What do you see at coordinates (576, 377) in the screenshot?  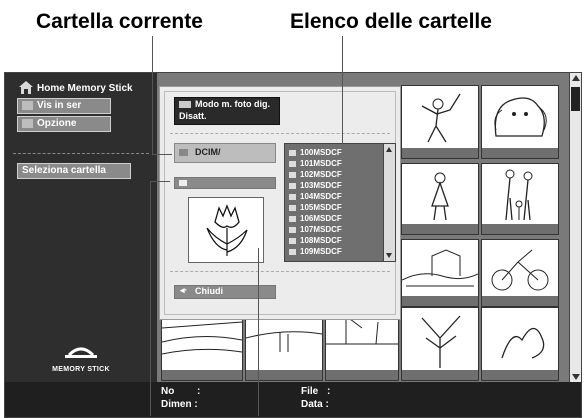 I see `scroll-down-arrow-icon` at bounding box center [576, 377].